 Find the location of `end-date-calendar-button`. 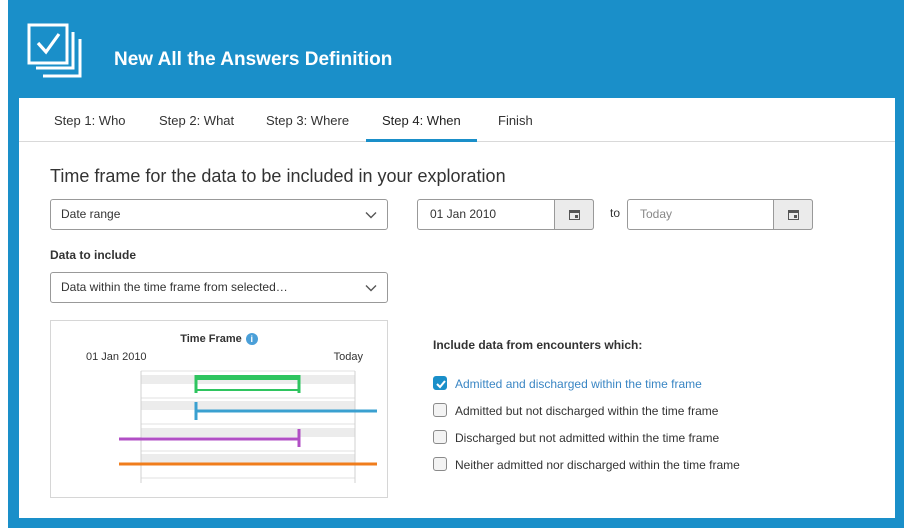

end-date-calendar-button is located at coordinates (793, 214).